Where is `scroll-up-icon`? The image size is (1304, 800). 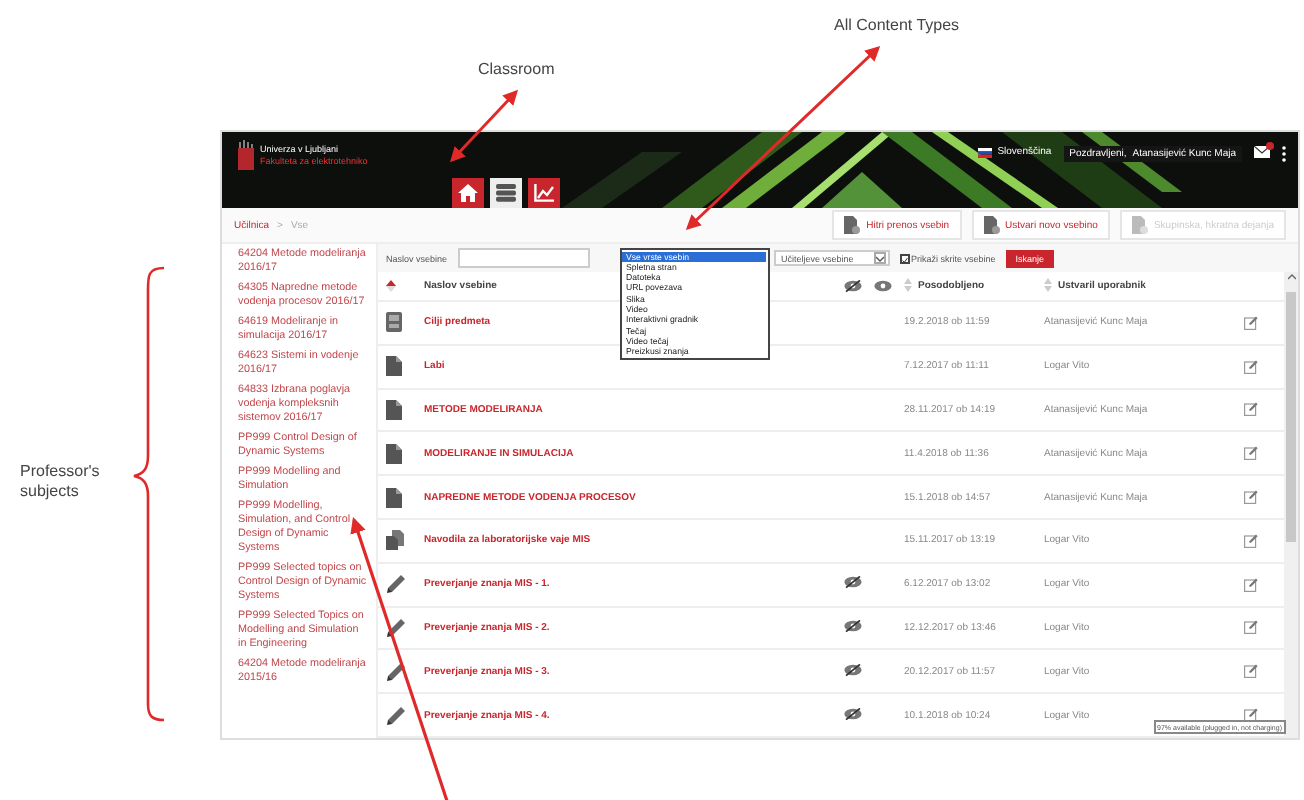
scroll-up-icon is located at coordinates (1291, 277).